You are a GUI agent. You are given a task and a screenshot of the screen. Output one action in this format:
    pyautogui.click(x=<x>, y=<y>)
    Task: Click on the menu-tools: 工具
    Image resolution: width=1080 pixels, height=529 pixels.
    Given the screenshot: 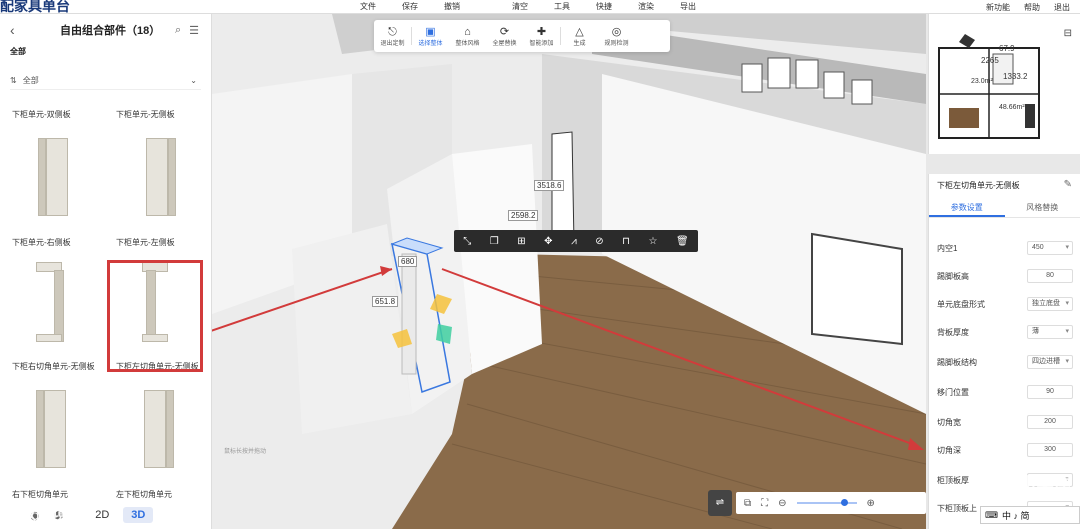 What is the action you would take?
    pyautogui.click(x=562, y=6)
    